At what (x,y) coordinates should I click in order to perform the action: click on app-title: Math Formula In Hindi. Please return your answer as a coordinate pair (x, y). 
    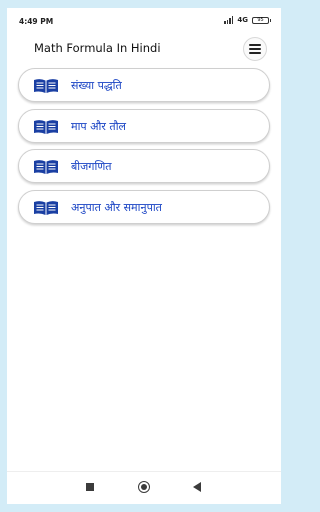
    Looking at the image, I should click on (97, 48).